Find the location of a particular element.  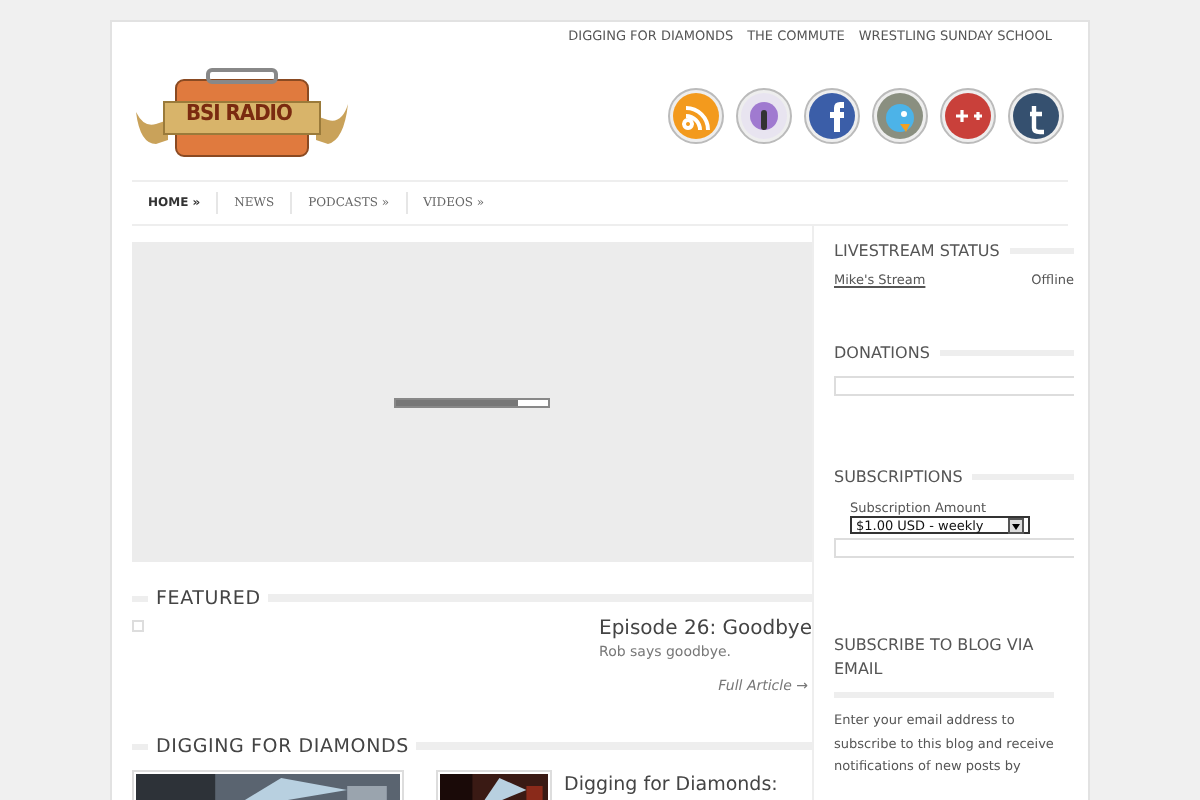

section-heading: DIGGING FOR DIAMONDS is located at coordinates (282, 746).